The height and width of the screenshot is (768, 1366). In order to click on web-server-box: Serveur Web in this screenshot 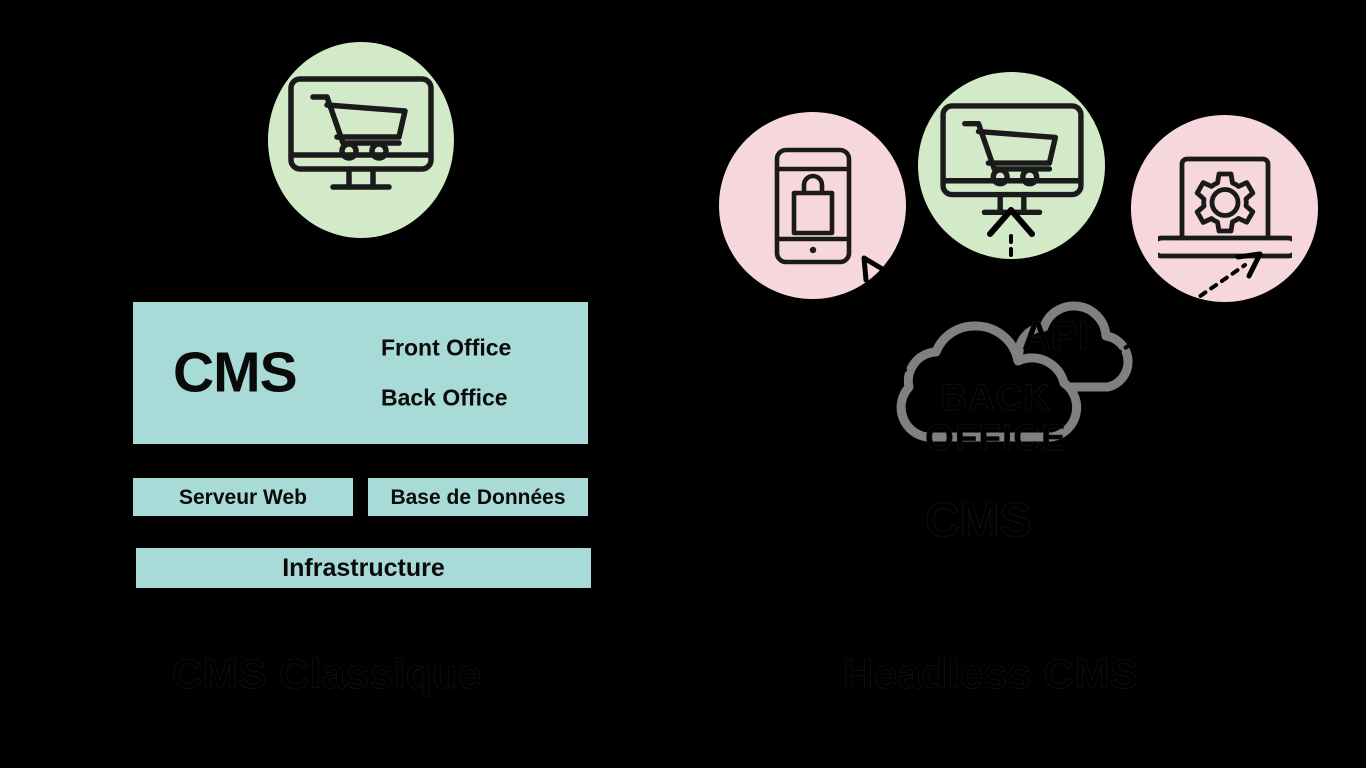, I will do `click(243, 497)`.